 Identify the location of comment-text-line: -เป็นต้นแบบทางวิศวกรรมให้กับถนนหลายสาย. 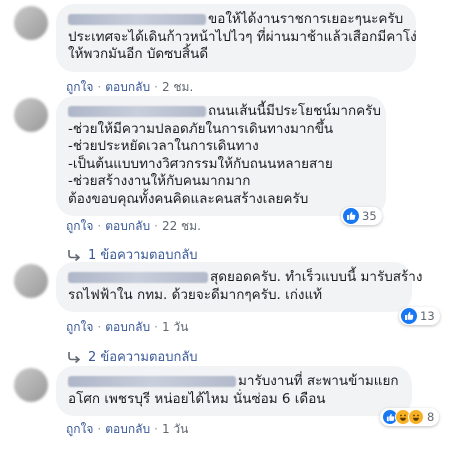
(200, 163).